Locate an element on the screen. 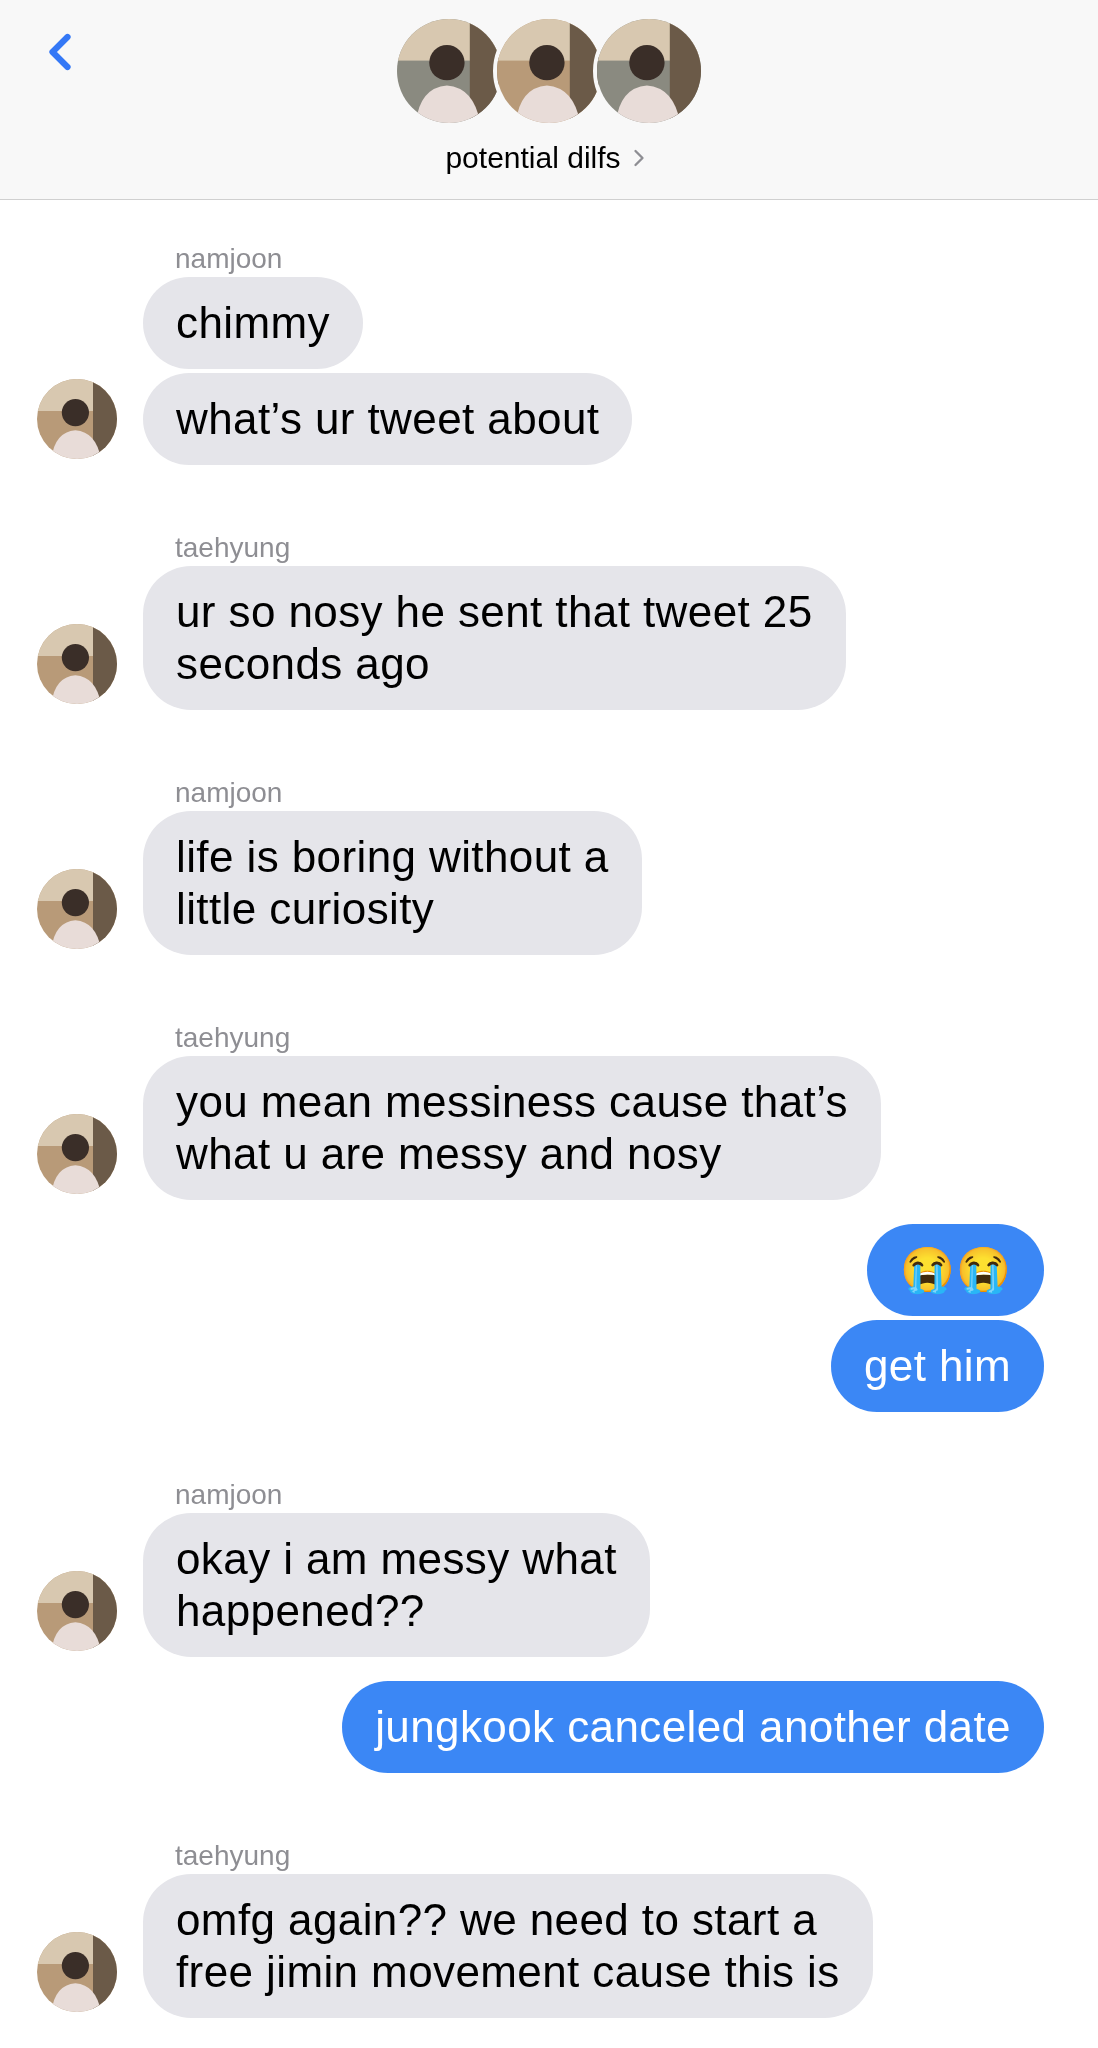 This screenshot has width=1098, height=2048. message-bubble: okay i am messy what happened?? is located at coordinates (396, 1585).